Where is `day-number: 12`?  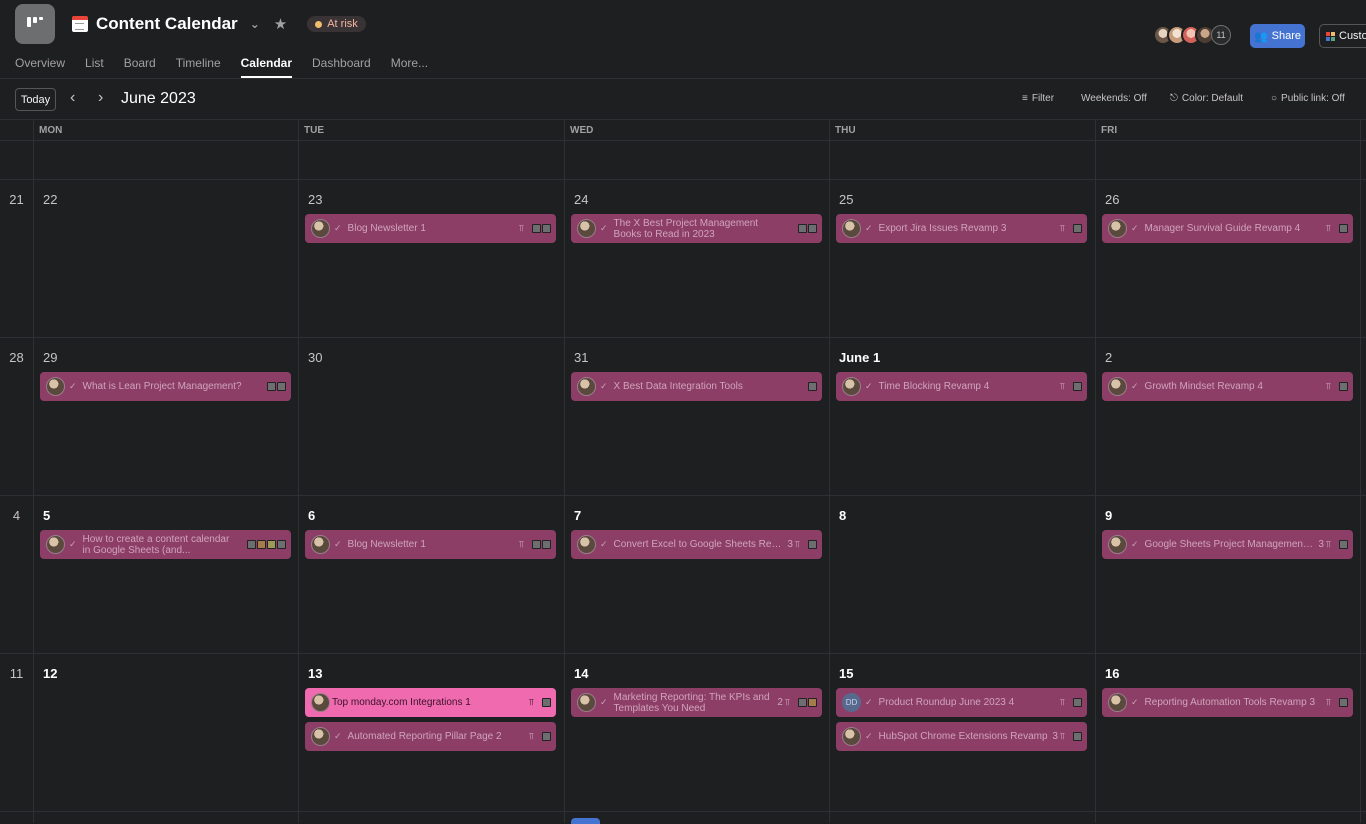
day-number: 12 is located at coordinates (50, 673).